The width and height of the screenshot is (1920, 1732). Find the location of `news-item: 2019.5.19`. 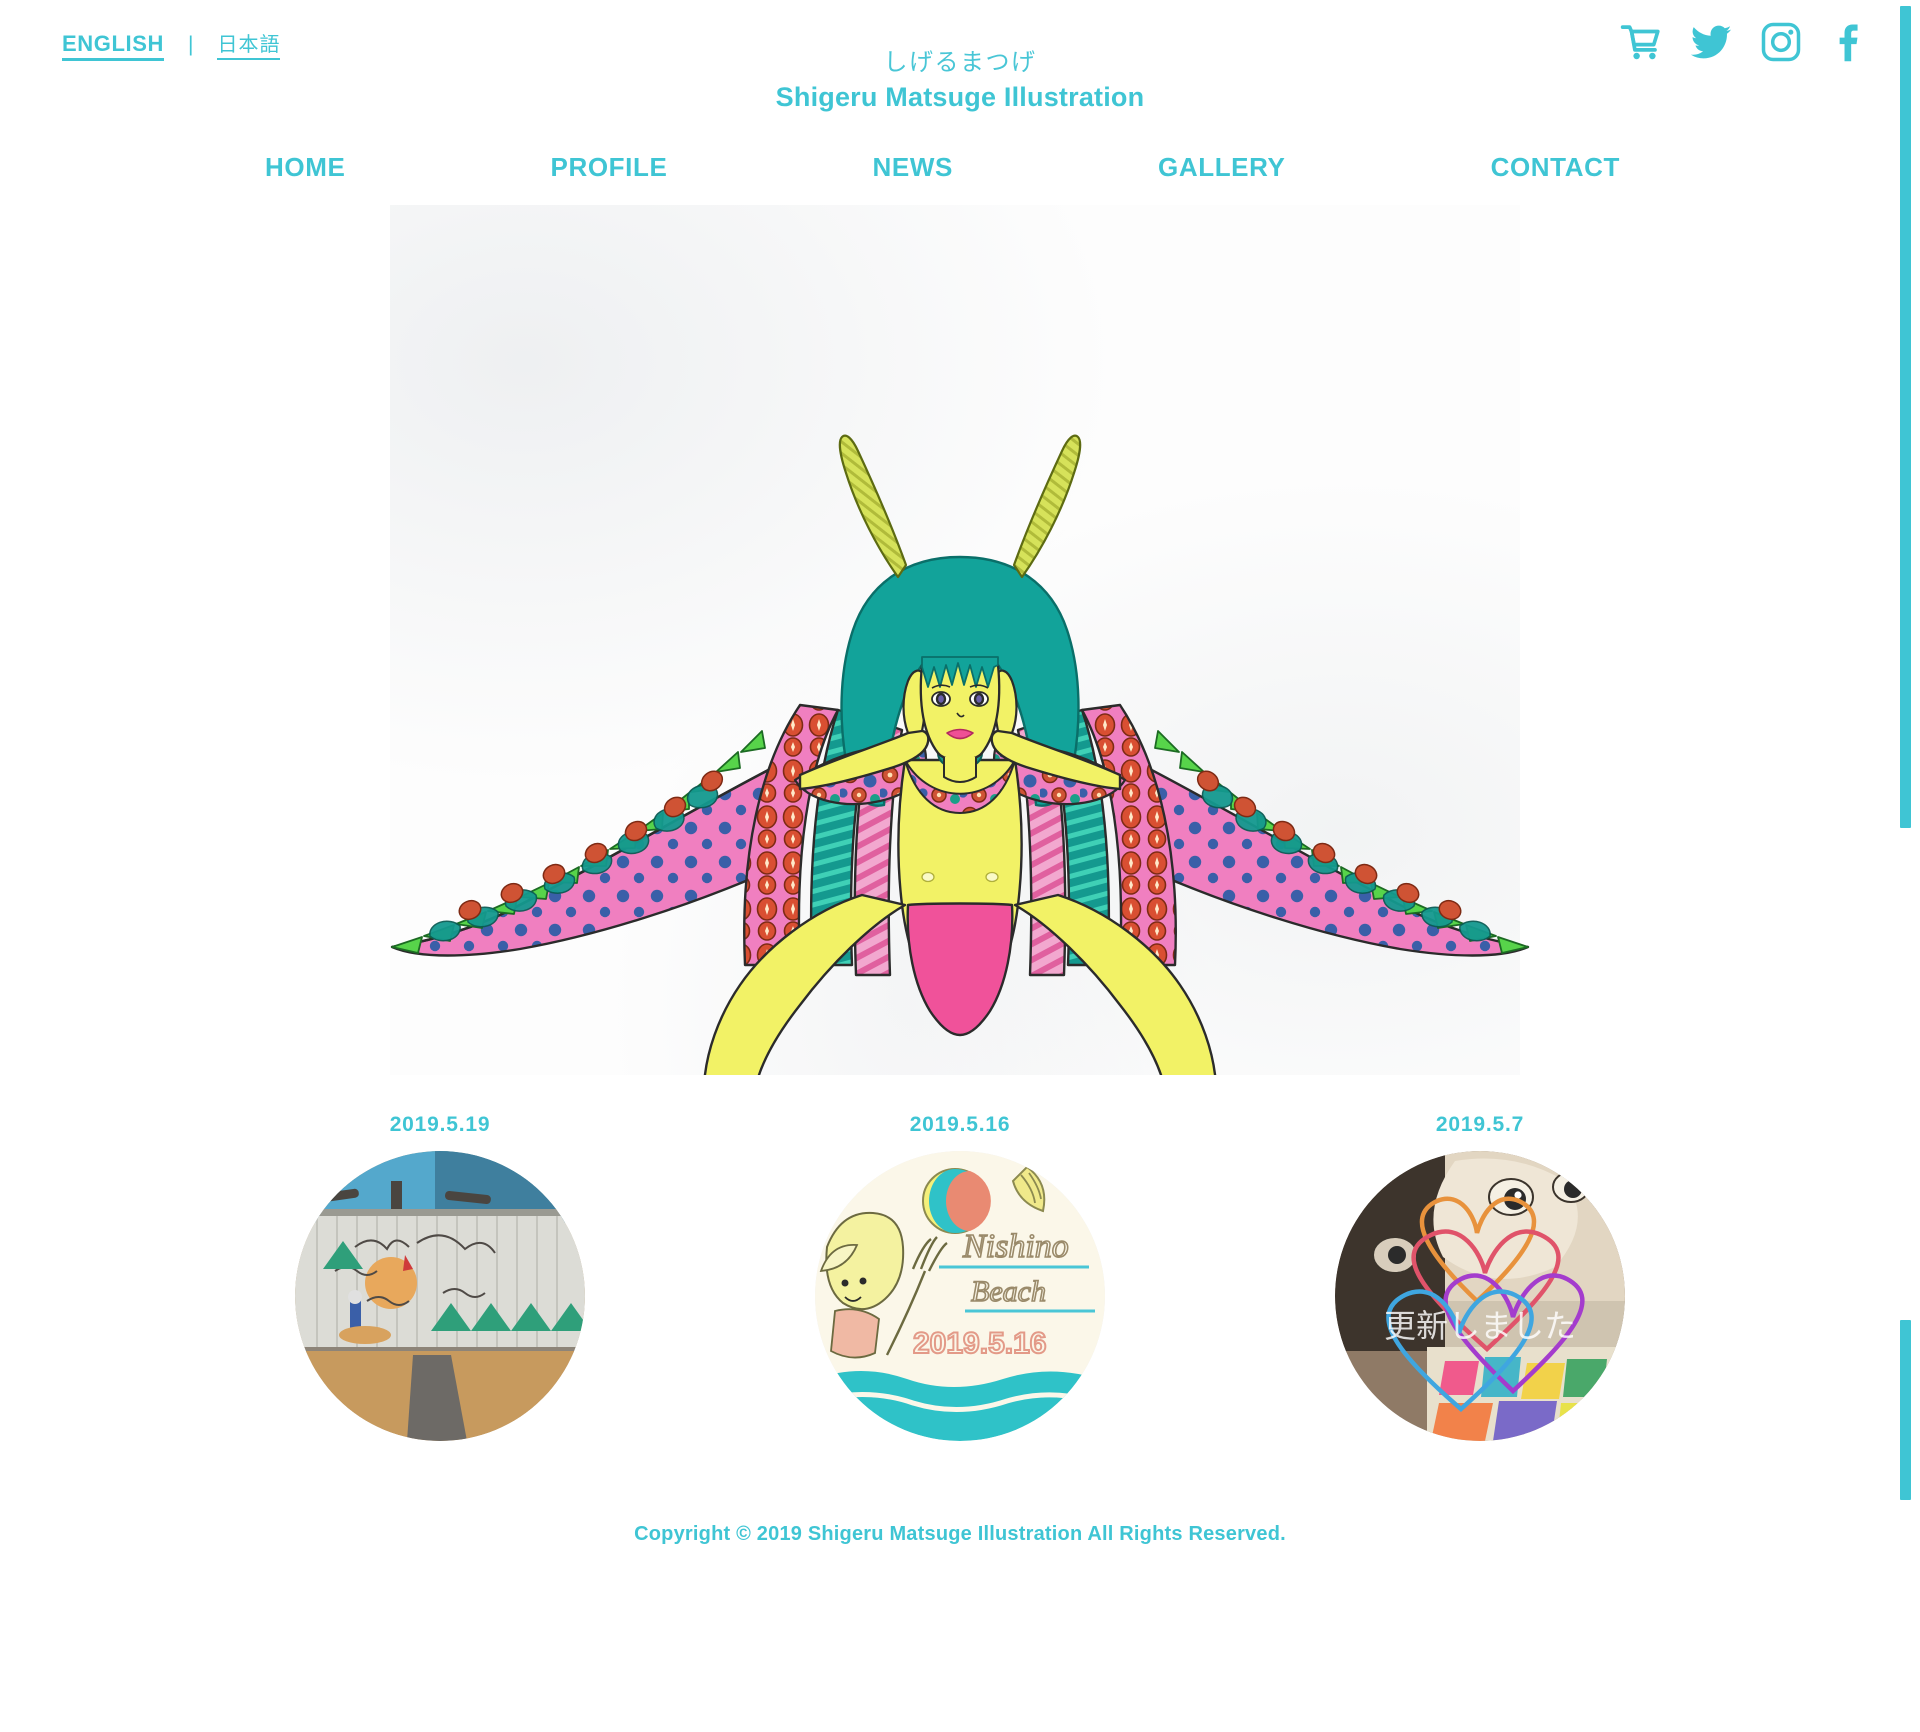

news-item: 2019.5.19 is located at coordinates (440, 1277).